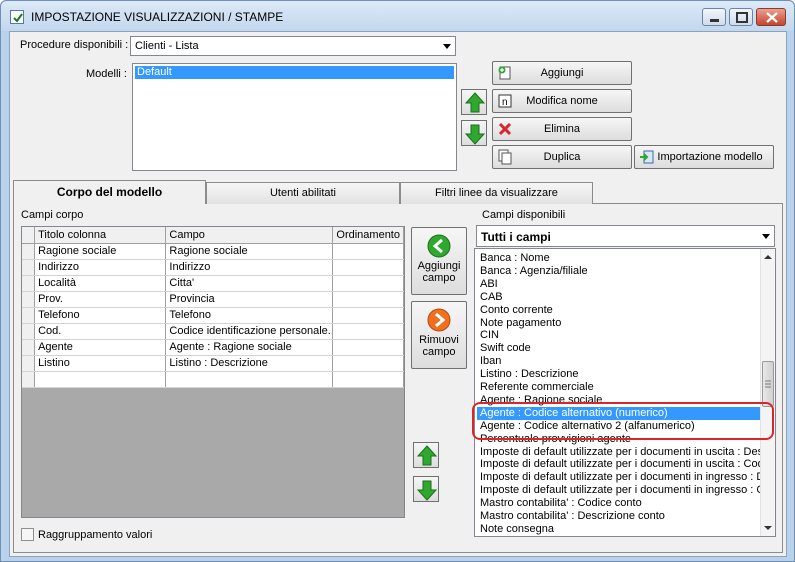 This screenshot has height=562, width=795. I want to click on list-item: Referente commerciale, so click(537, 387).